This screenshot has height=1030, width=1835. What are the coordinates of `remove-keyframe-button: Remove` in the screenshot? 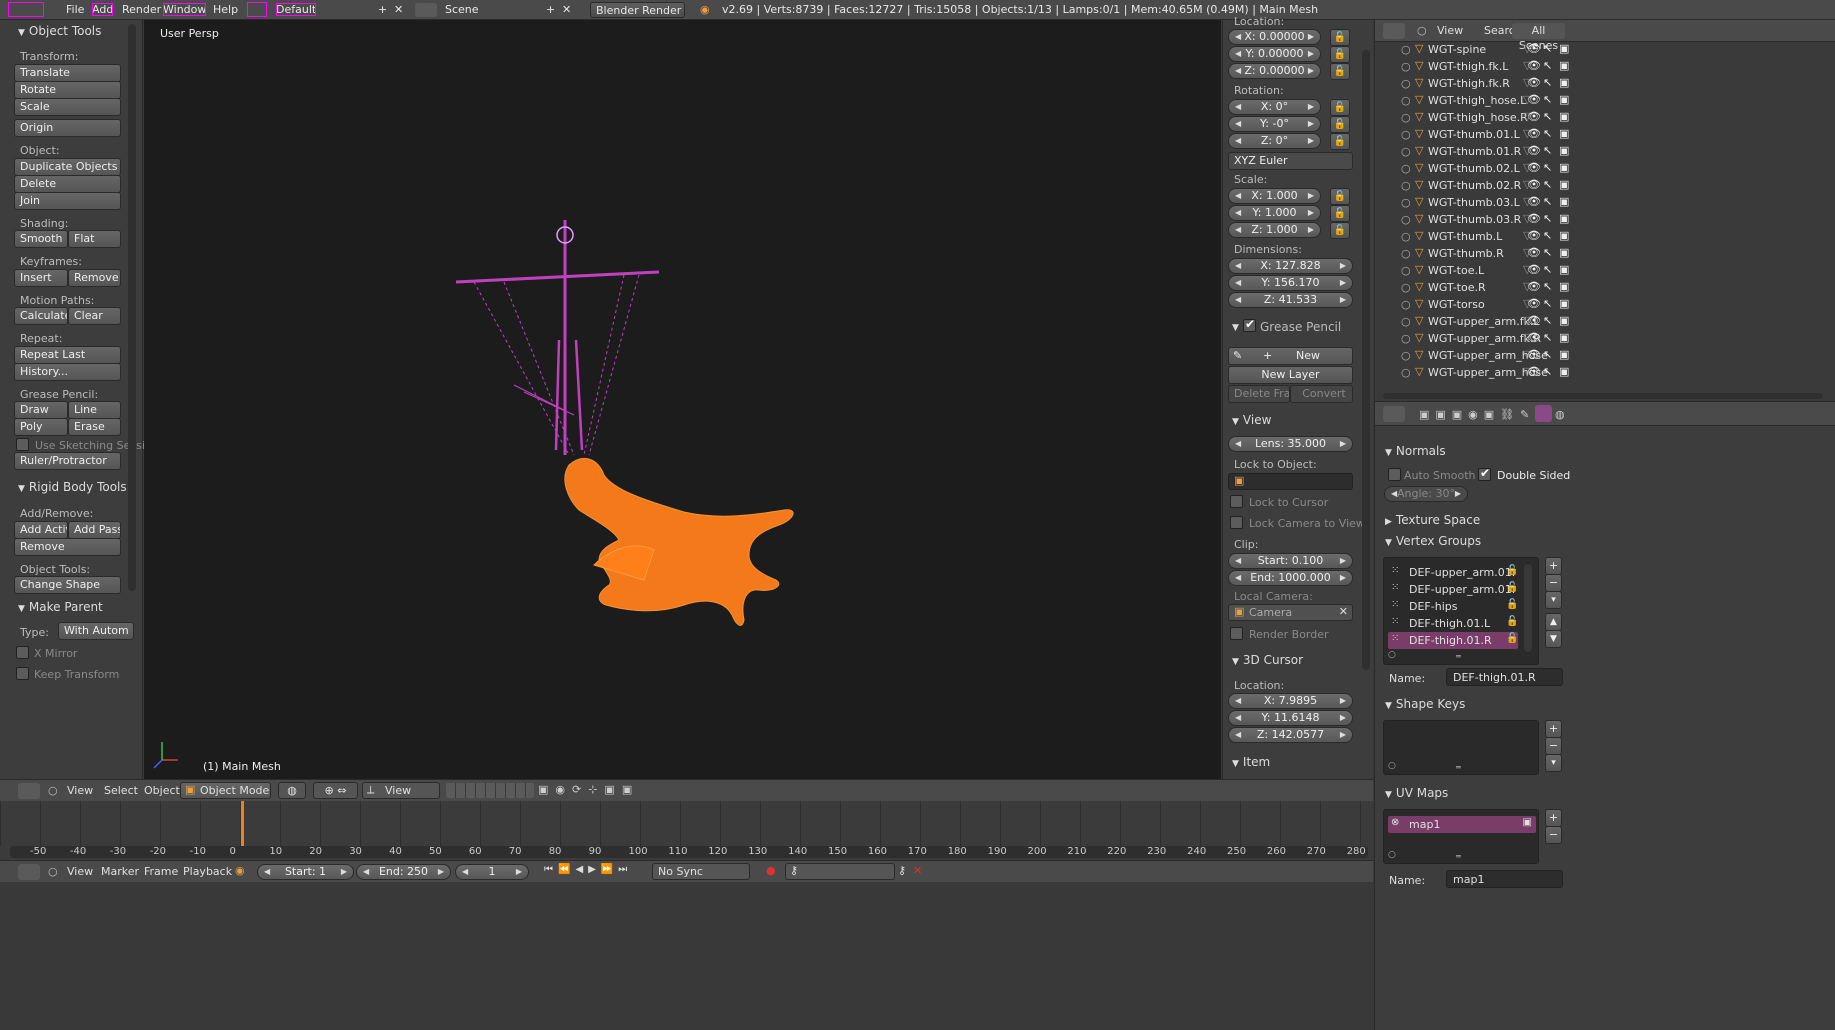 It's located at (94, 278).